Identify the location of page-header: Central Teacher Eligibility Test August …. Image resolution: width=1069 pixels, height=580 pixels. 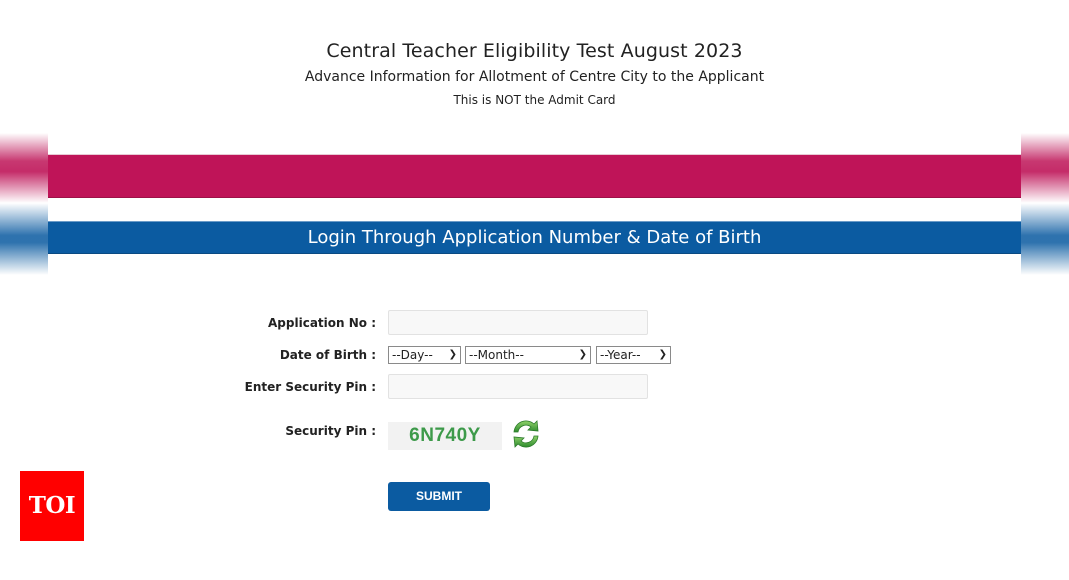
(534, 73).